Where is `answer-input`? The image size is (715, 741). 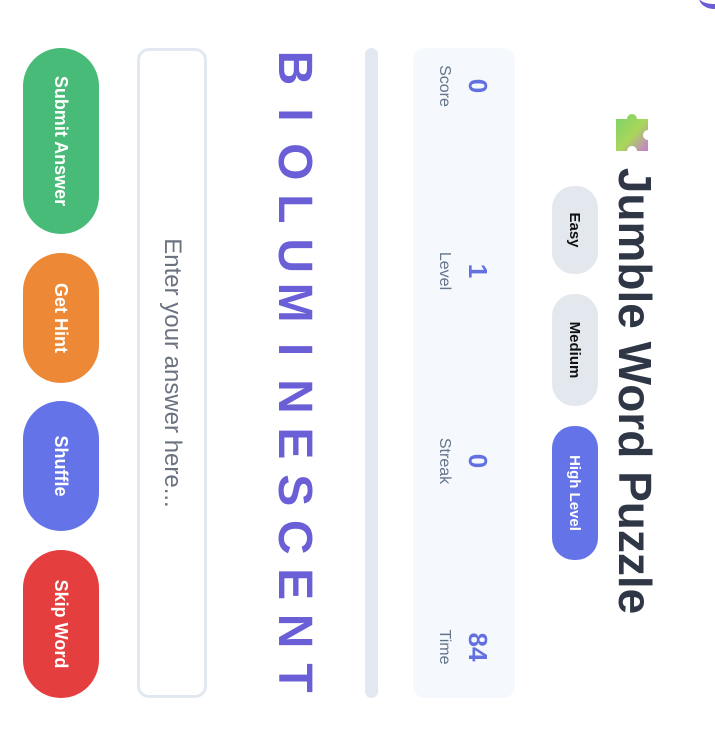
answer-input is located at coordinates (172, 373).